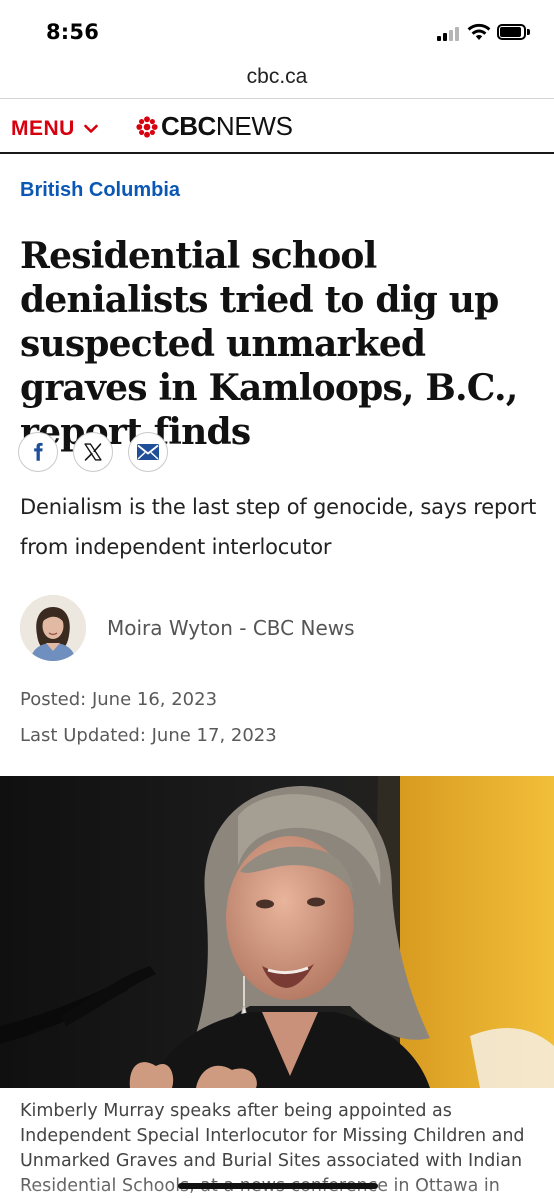 Image resolution: width=554 pixels, height=1199 pixels. I want to click on share-facebook-button, so click(38, 452).